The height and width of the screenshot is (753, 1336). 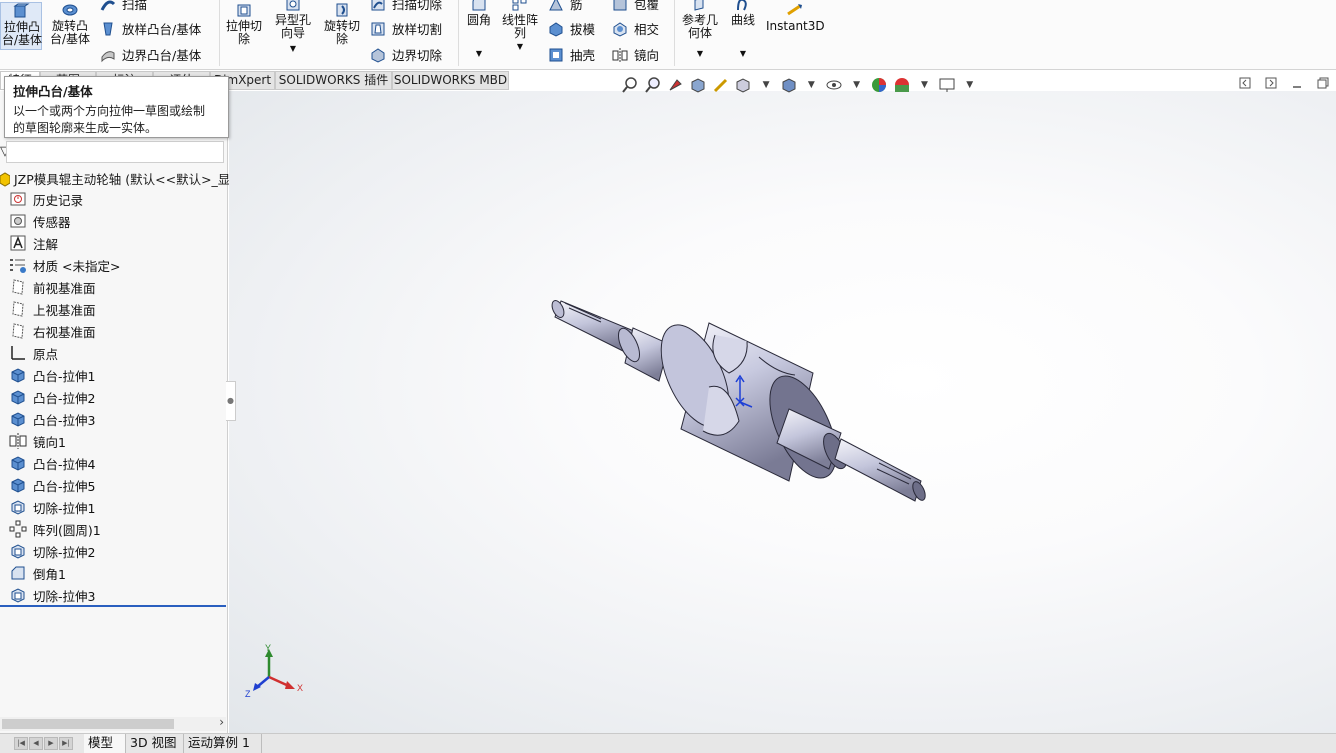 What do you see at coordinates (947, 85) in the screenshot?
I see `view-settings-button` at bounding box center [947, 85].